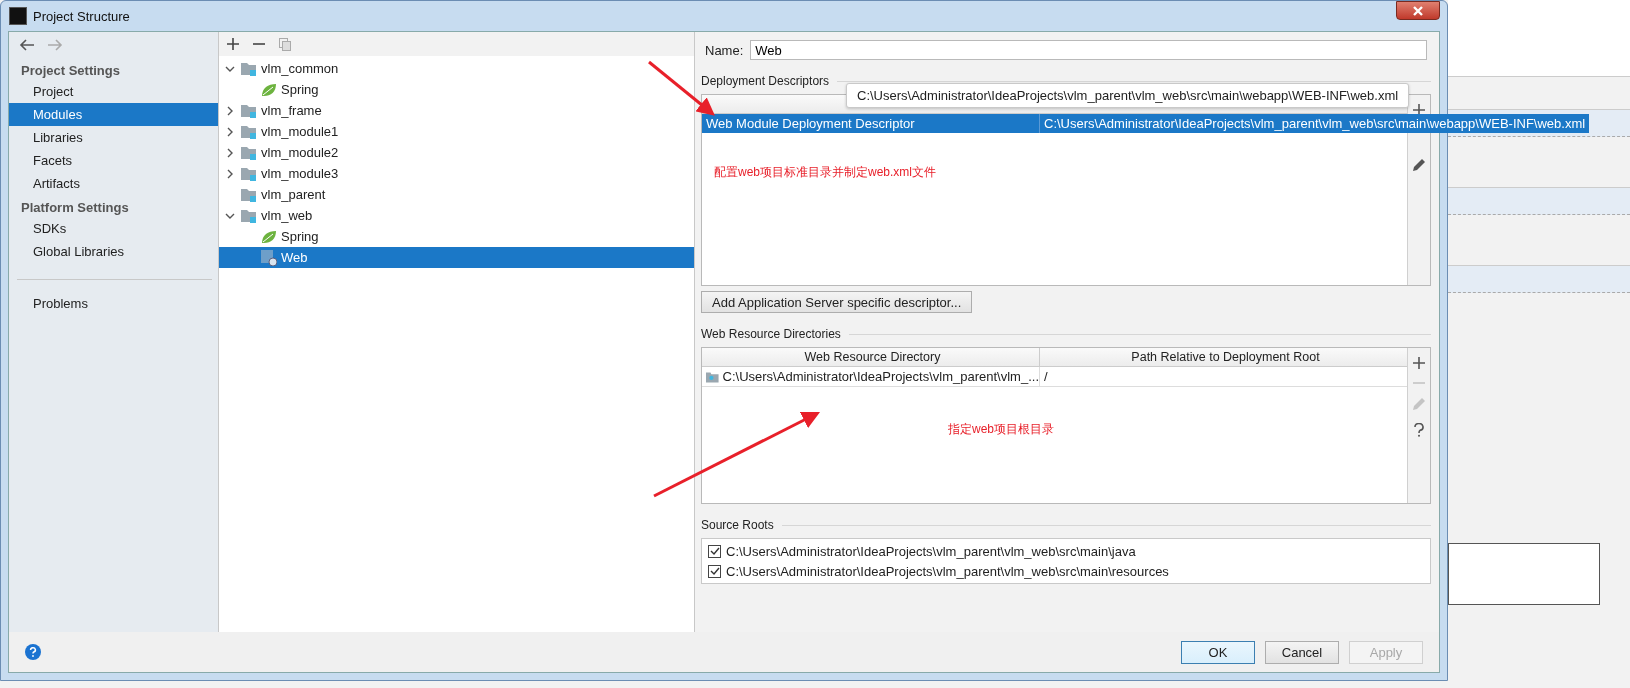 The width and height of the screenshot is (1630, 688). What do you see at coordinates (113, 160) in the screenshot?
I see `sidebar-item: Facets` at bounding box center [113, 160].